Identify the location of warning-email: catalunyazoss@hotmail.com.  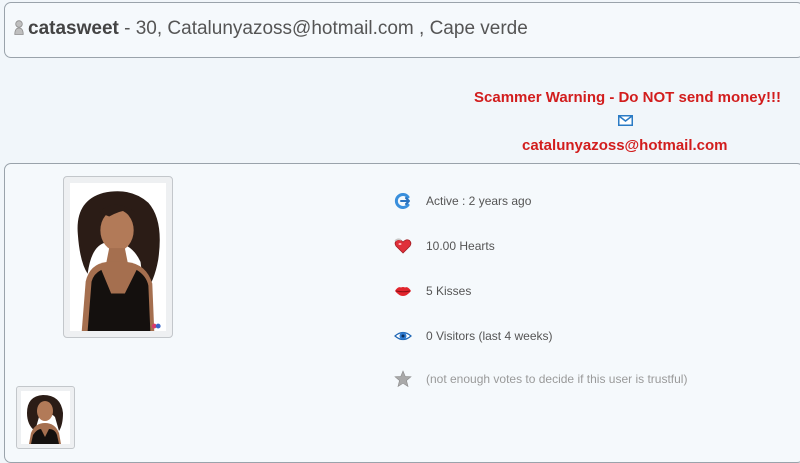
(625, 145).